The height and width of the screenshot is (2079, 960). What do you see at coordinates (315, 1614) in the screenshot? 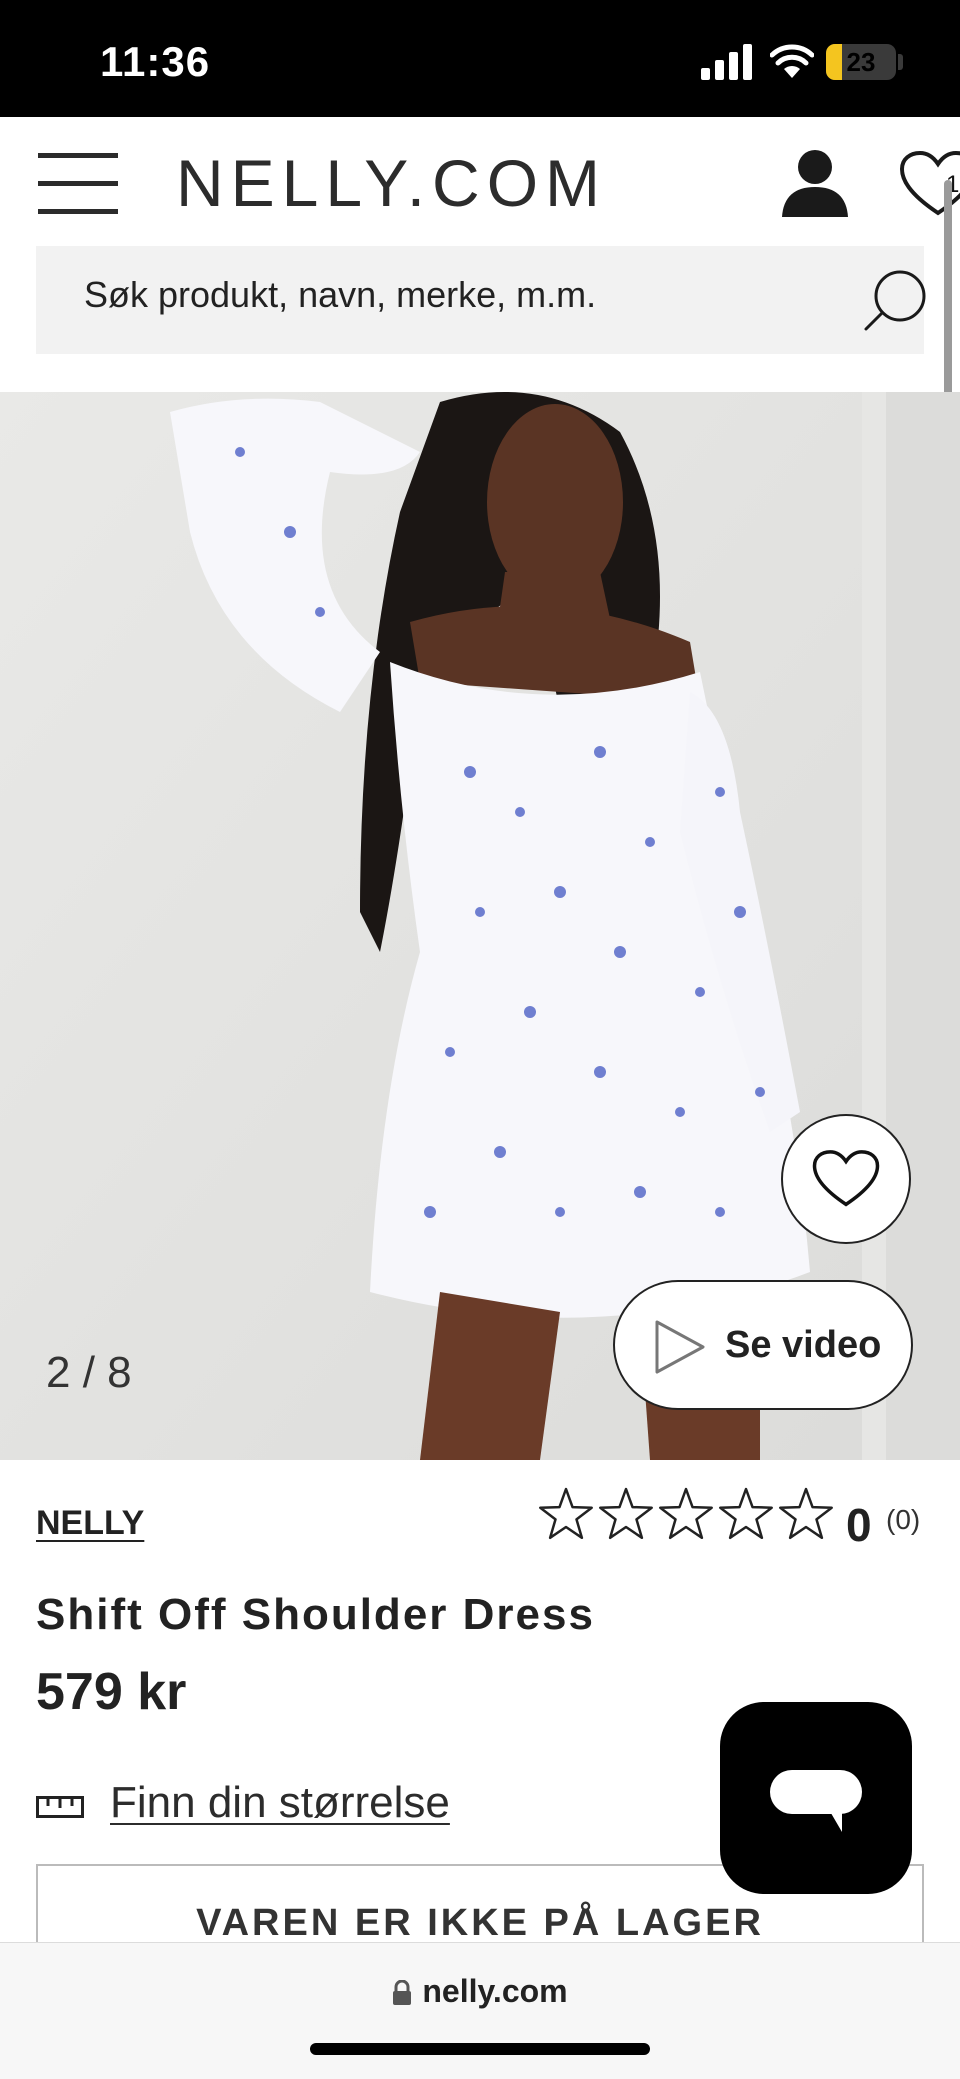
I see `product-title: Shift Off Shoulder Dress` at bounding box center [315, 1614].